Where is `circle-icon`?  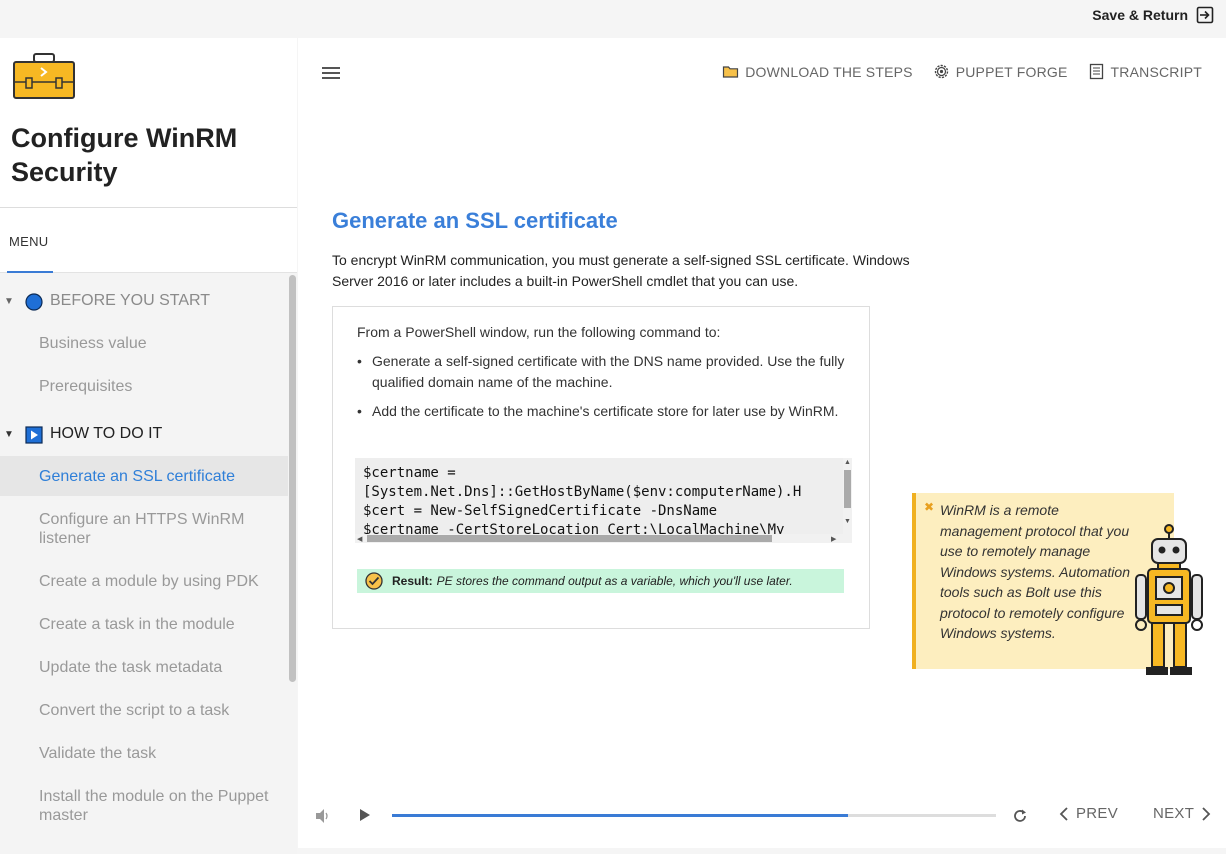 circle-icon is located at coordinates (34, 302).